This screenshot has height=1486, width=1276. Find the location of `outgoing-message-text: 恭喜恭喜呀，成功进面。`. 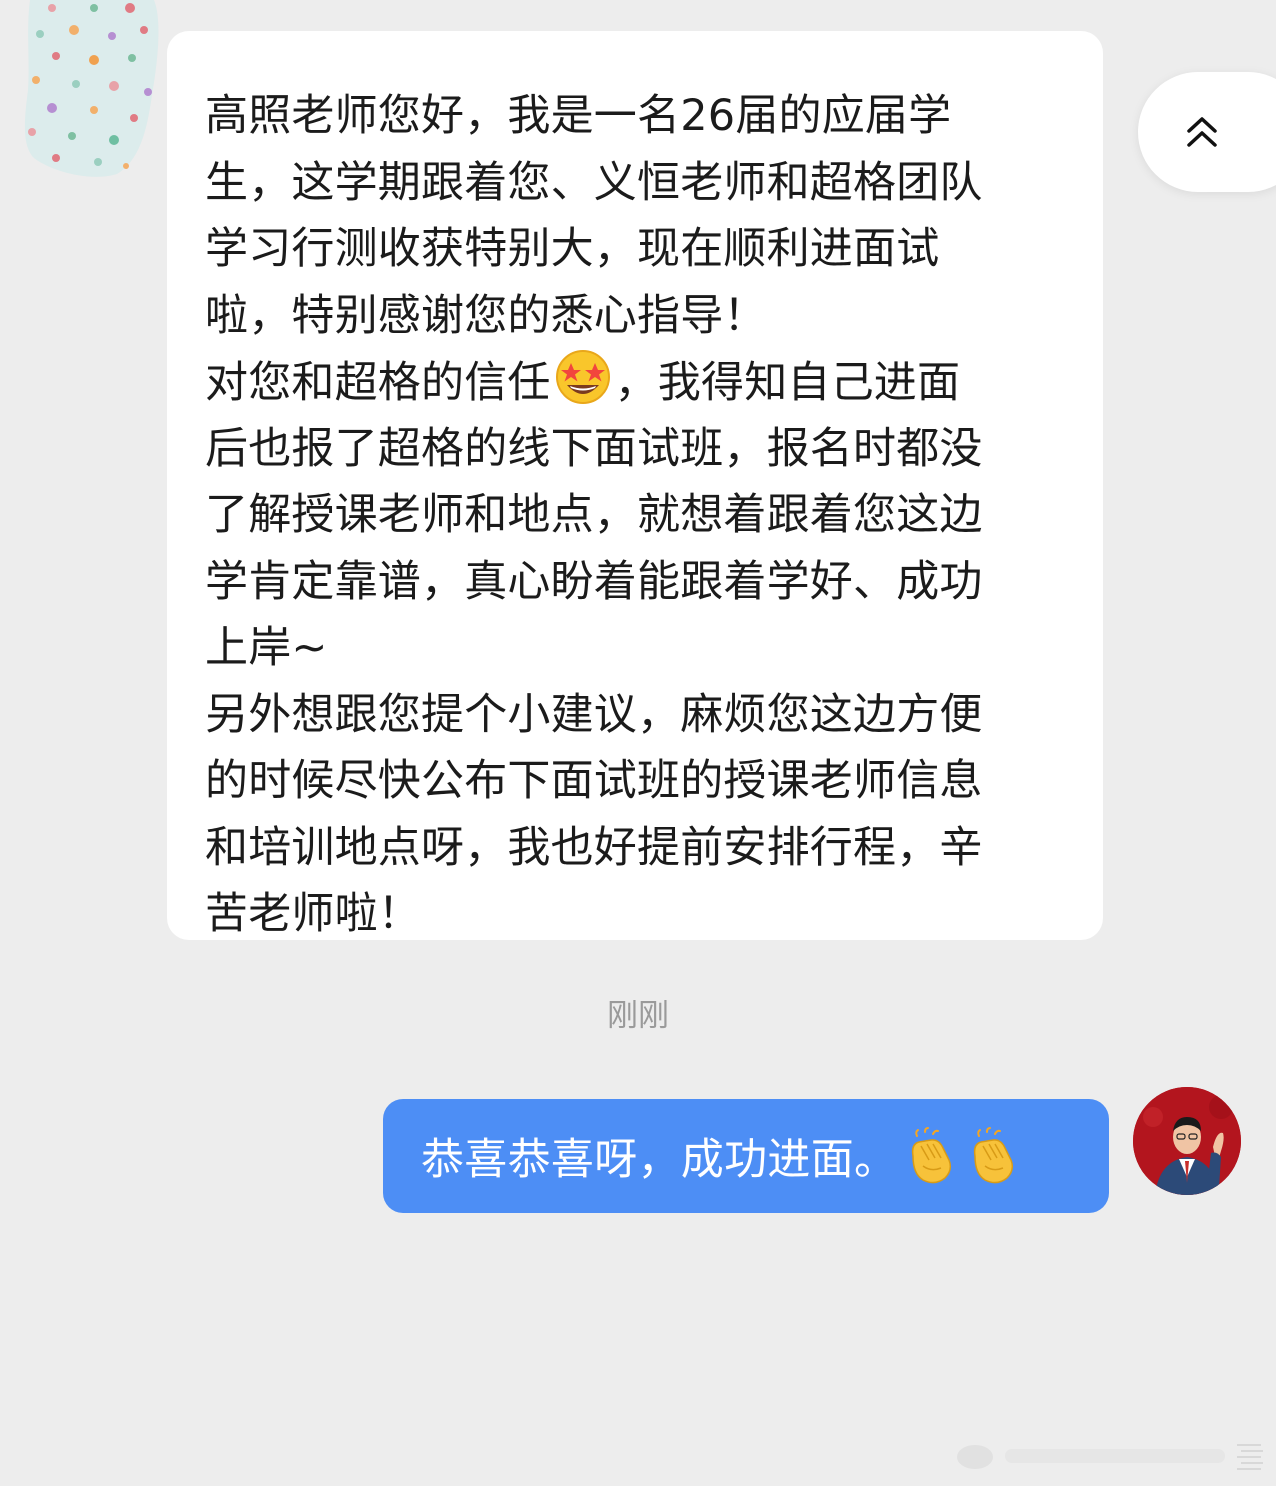

outgoing-message-text: 恭喜恭喜呀，成功进面。 is located at coordinates (659, 1160).